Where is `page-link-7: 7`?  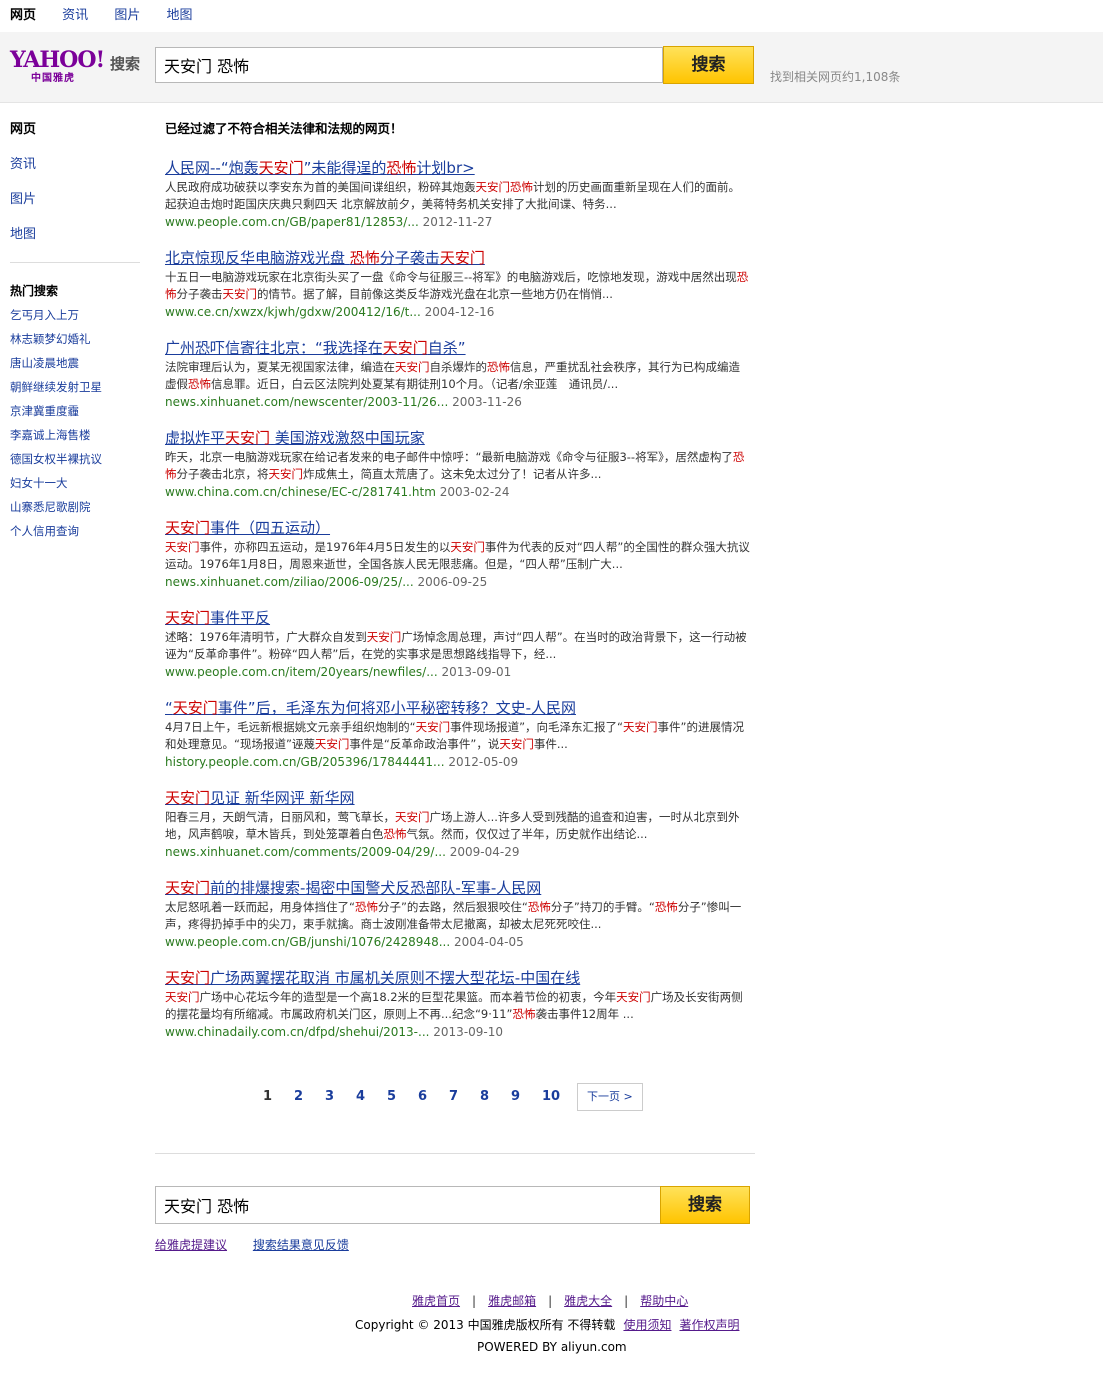
page-link-7: 7 is located at coordinates (464, 1097).